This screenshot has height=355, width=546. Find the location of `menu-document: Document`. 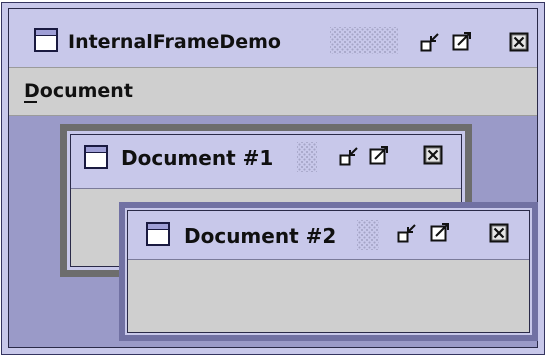

menu-document: Document is located at coordinates (78, 91).